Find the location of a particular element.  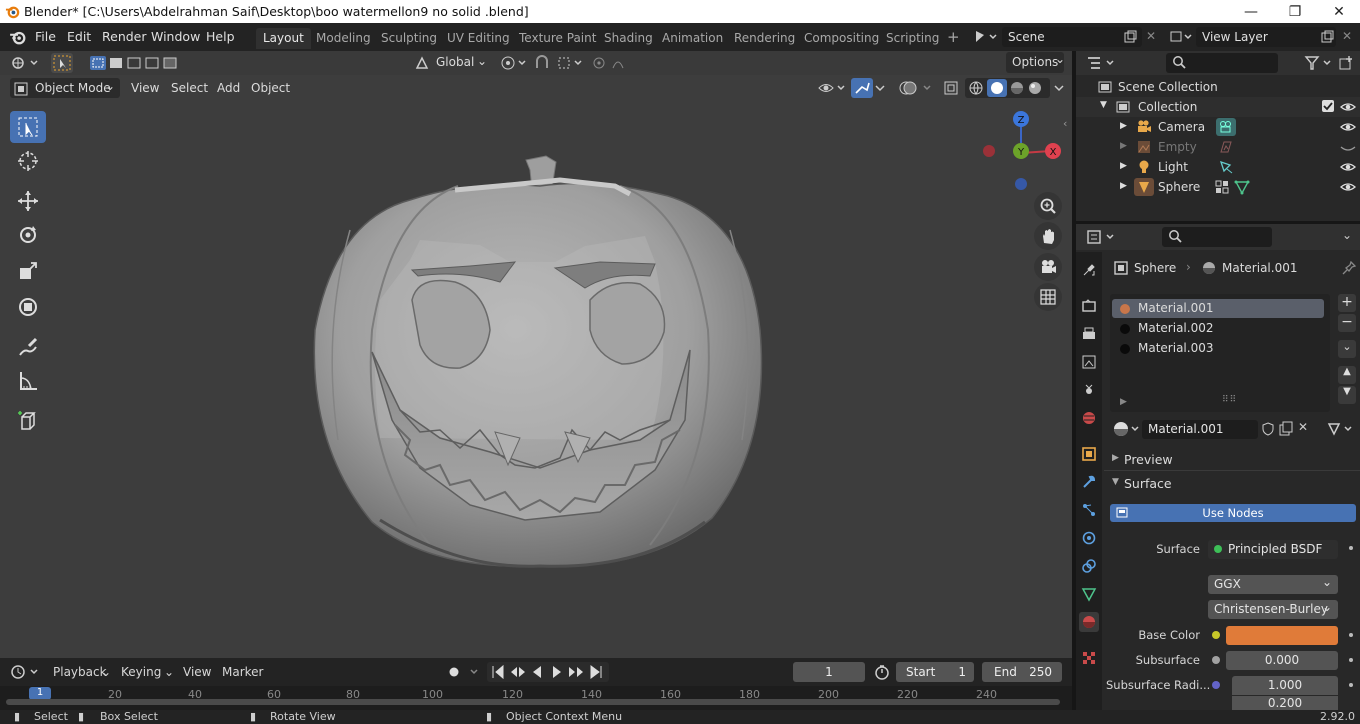

texture-tab-icon is located at coordinates (1089, 658).